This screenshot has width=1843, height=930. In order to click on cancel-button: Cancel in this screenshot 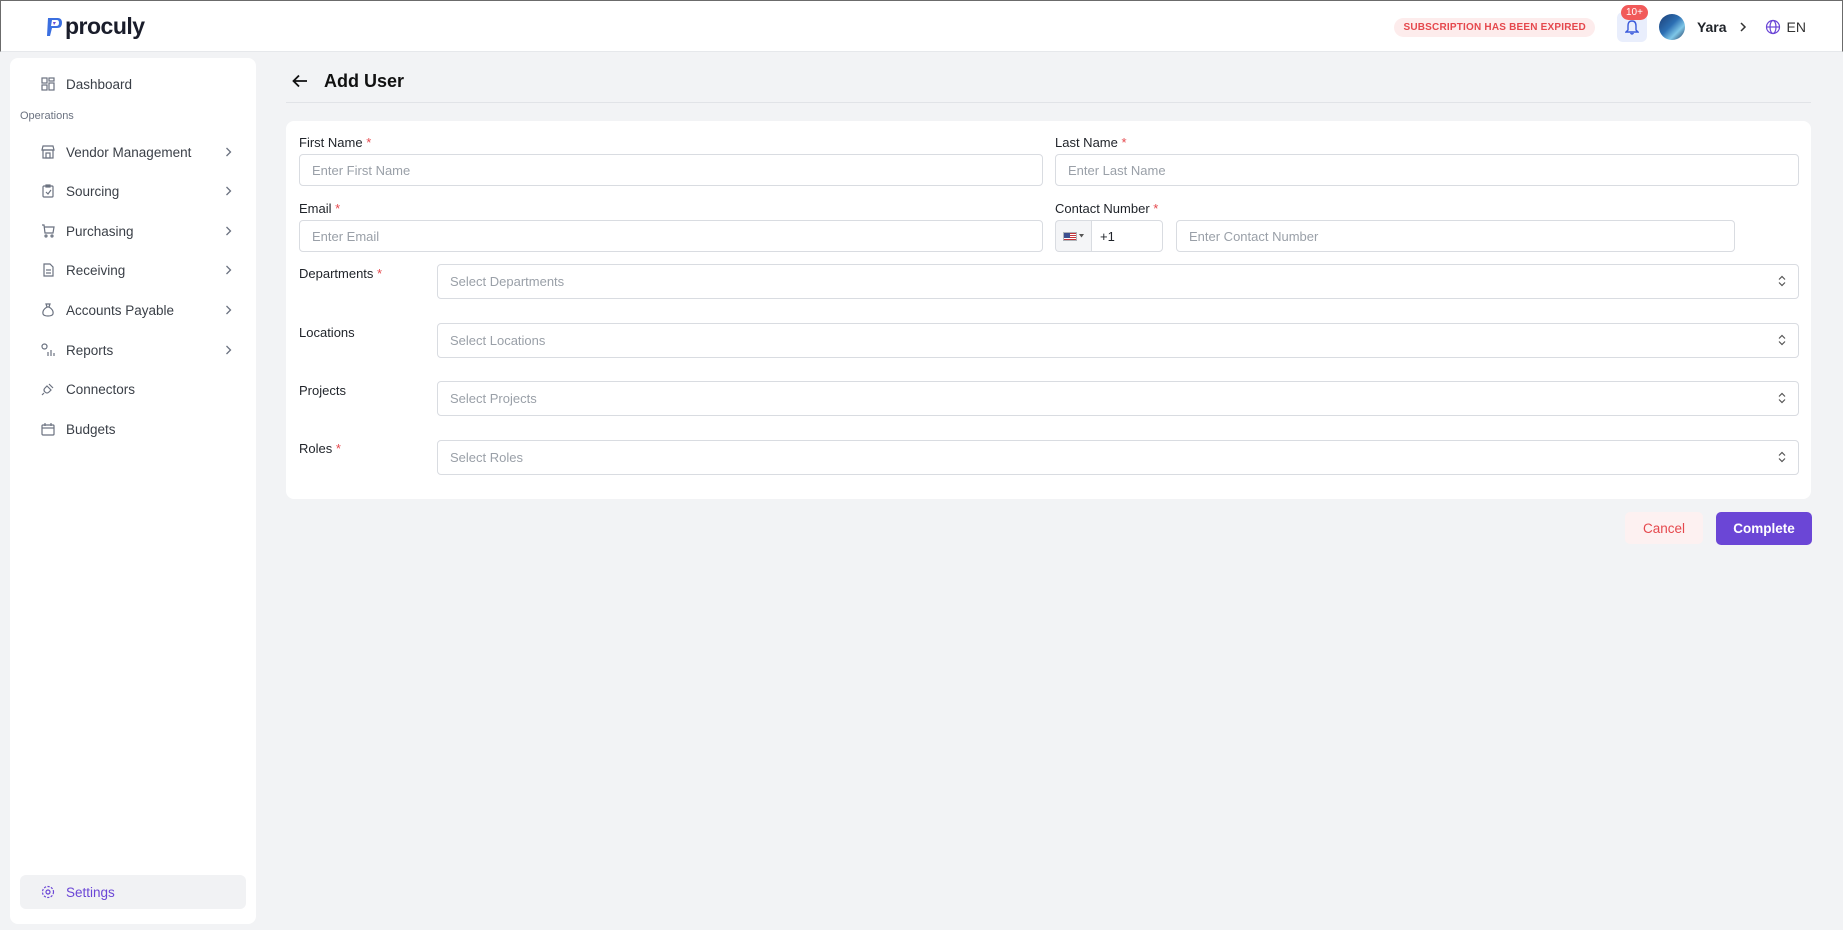, I will do `click(1664, 528)`.